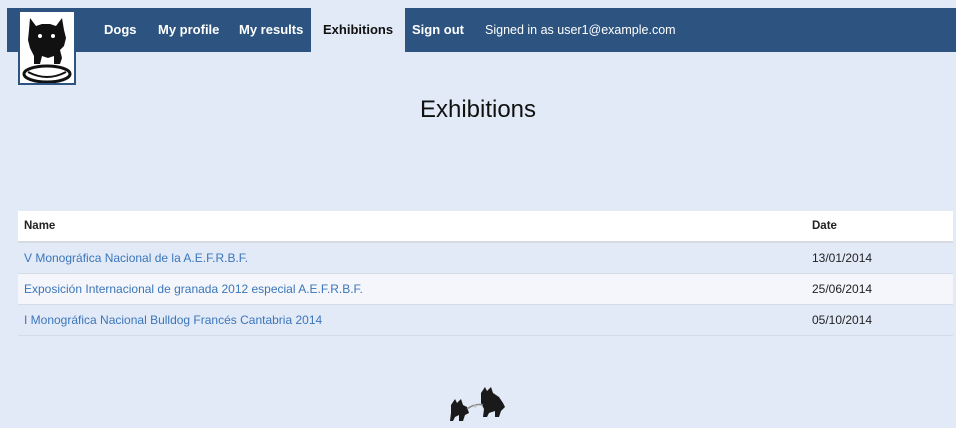  What do you see at coordinates (824, 226) in the screenshot?
I see `column-header-date: Date` at bounding box center [824, 226].